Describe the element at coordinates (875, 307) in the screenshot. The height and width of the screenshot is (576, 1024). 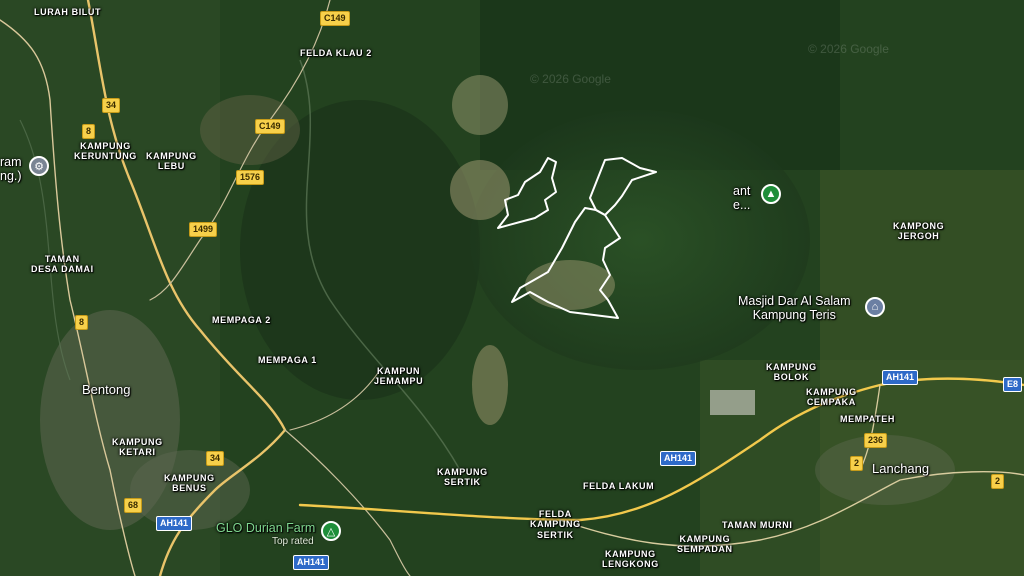
I see `mosque-icon: ⌂` at that location.